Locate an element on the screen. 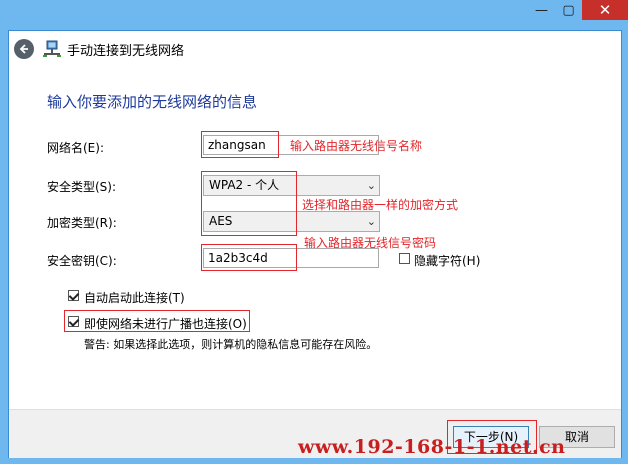  security-key-label: 安全密钥(C): is located at coordinates (82, 261).